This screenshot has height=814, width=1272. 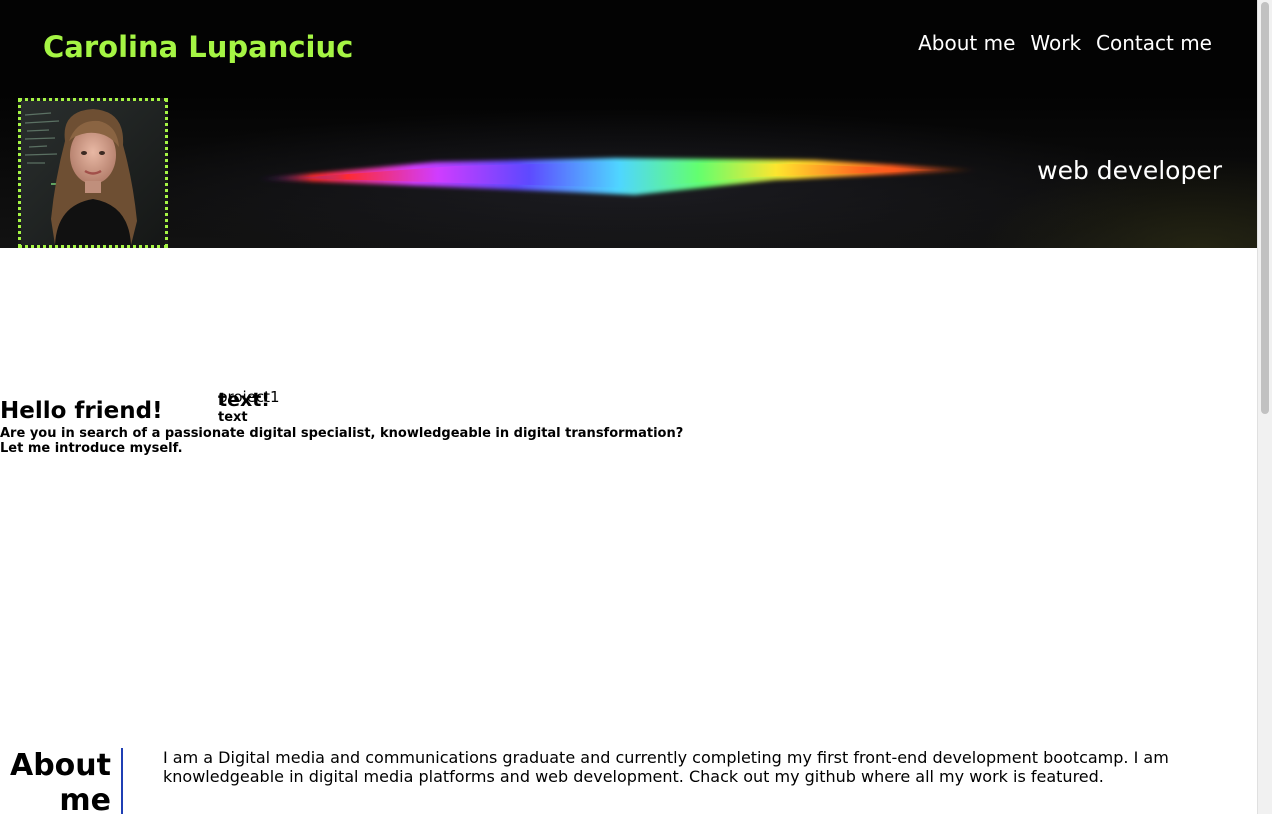 I want to click on scrollbar-thumb, so click(x=1265, y=208).